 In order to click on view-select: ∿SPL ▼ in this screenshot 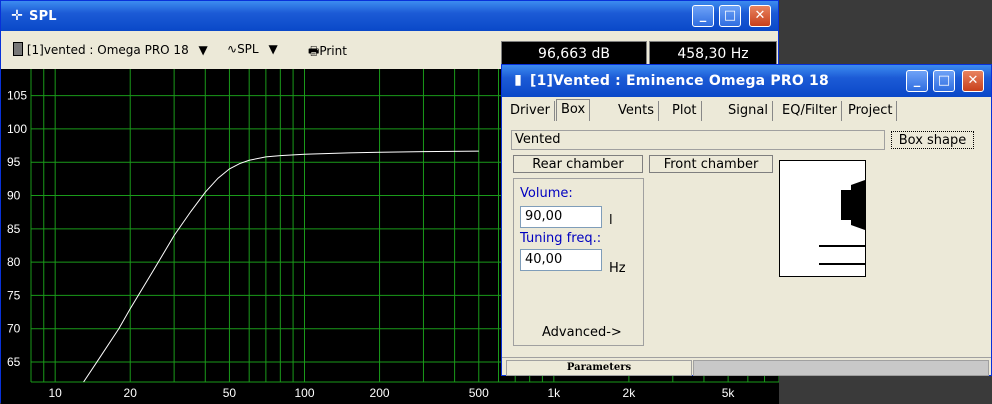, I will do `click(252, 49)`.